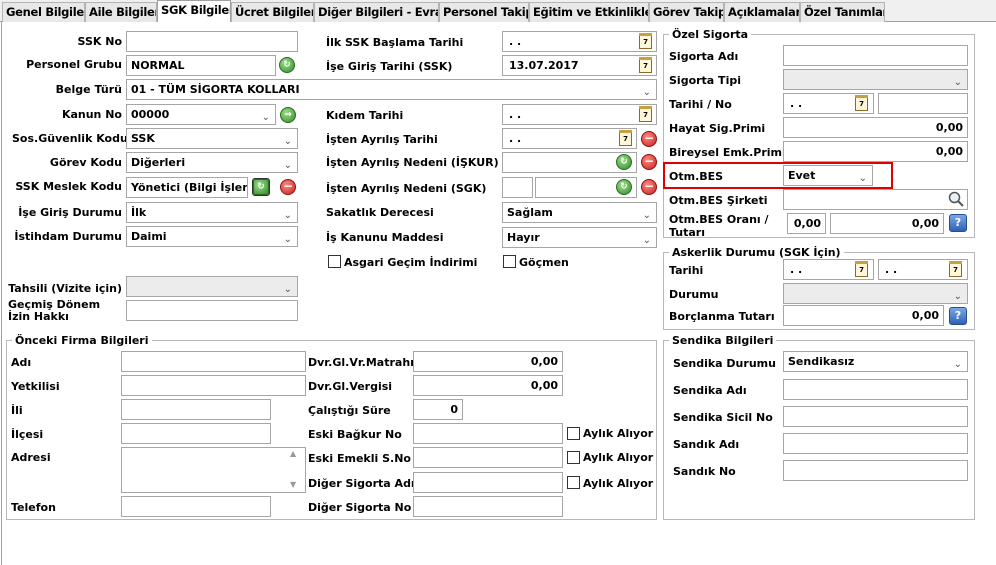  I want to click on firma-adi-input, so click(213, 361).